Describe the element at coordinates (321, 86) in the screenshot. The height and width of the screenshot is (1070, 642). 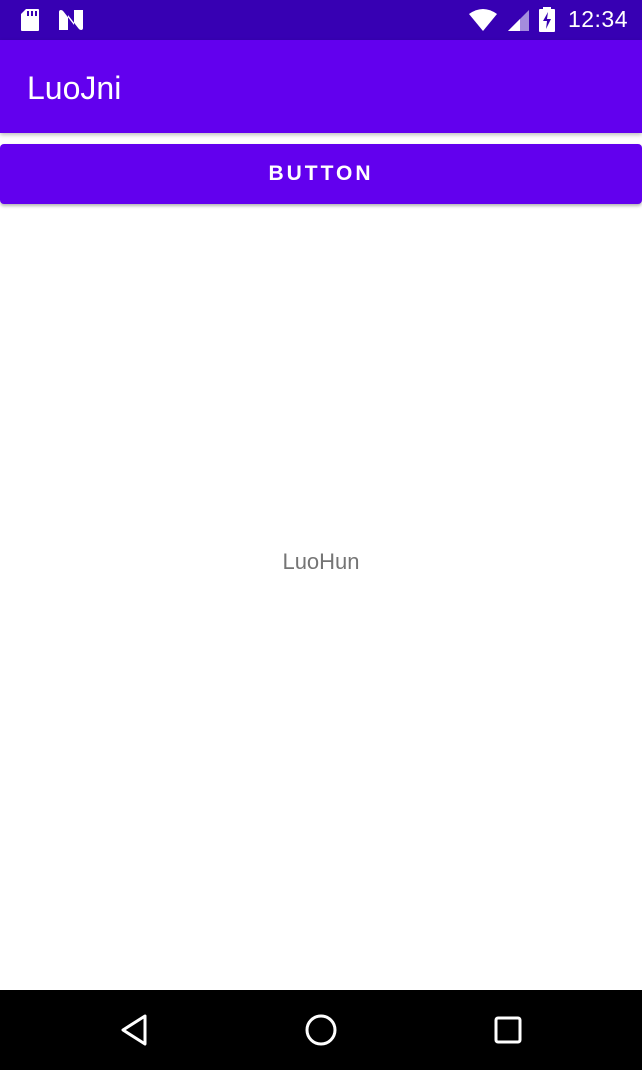
I see `app-bar: LuoJni` at that location.